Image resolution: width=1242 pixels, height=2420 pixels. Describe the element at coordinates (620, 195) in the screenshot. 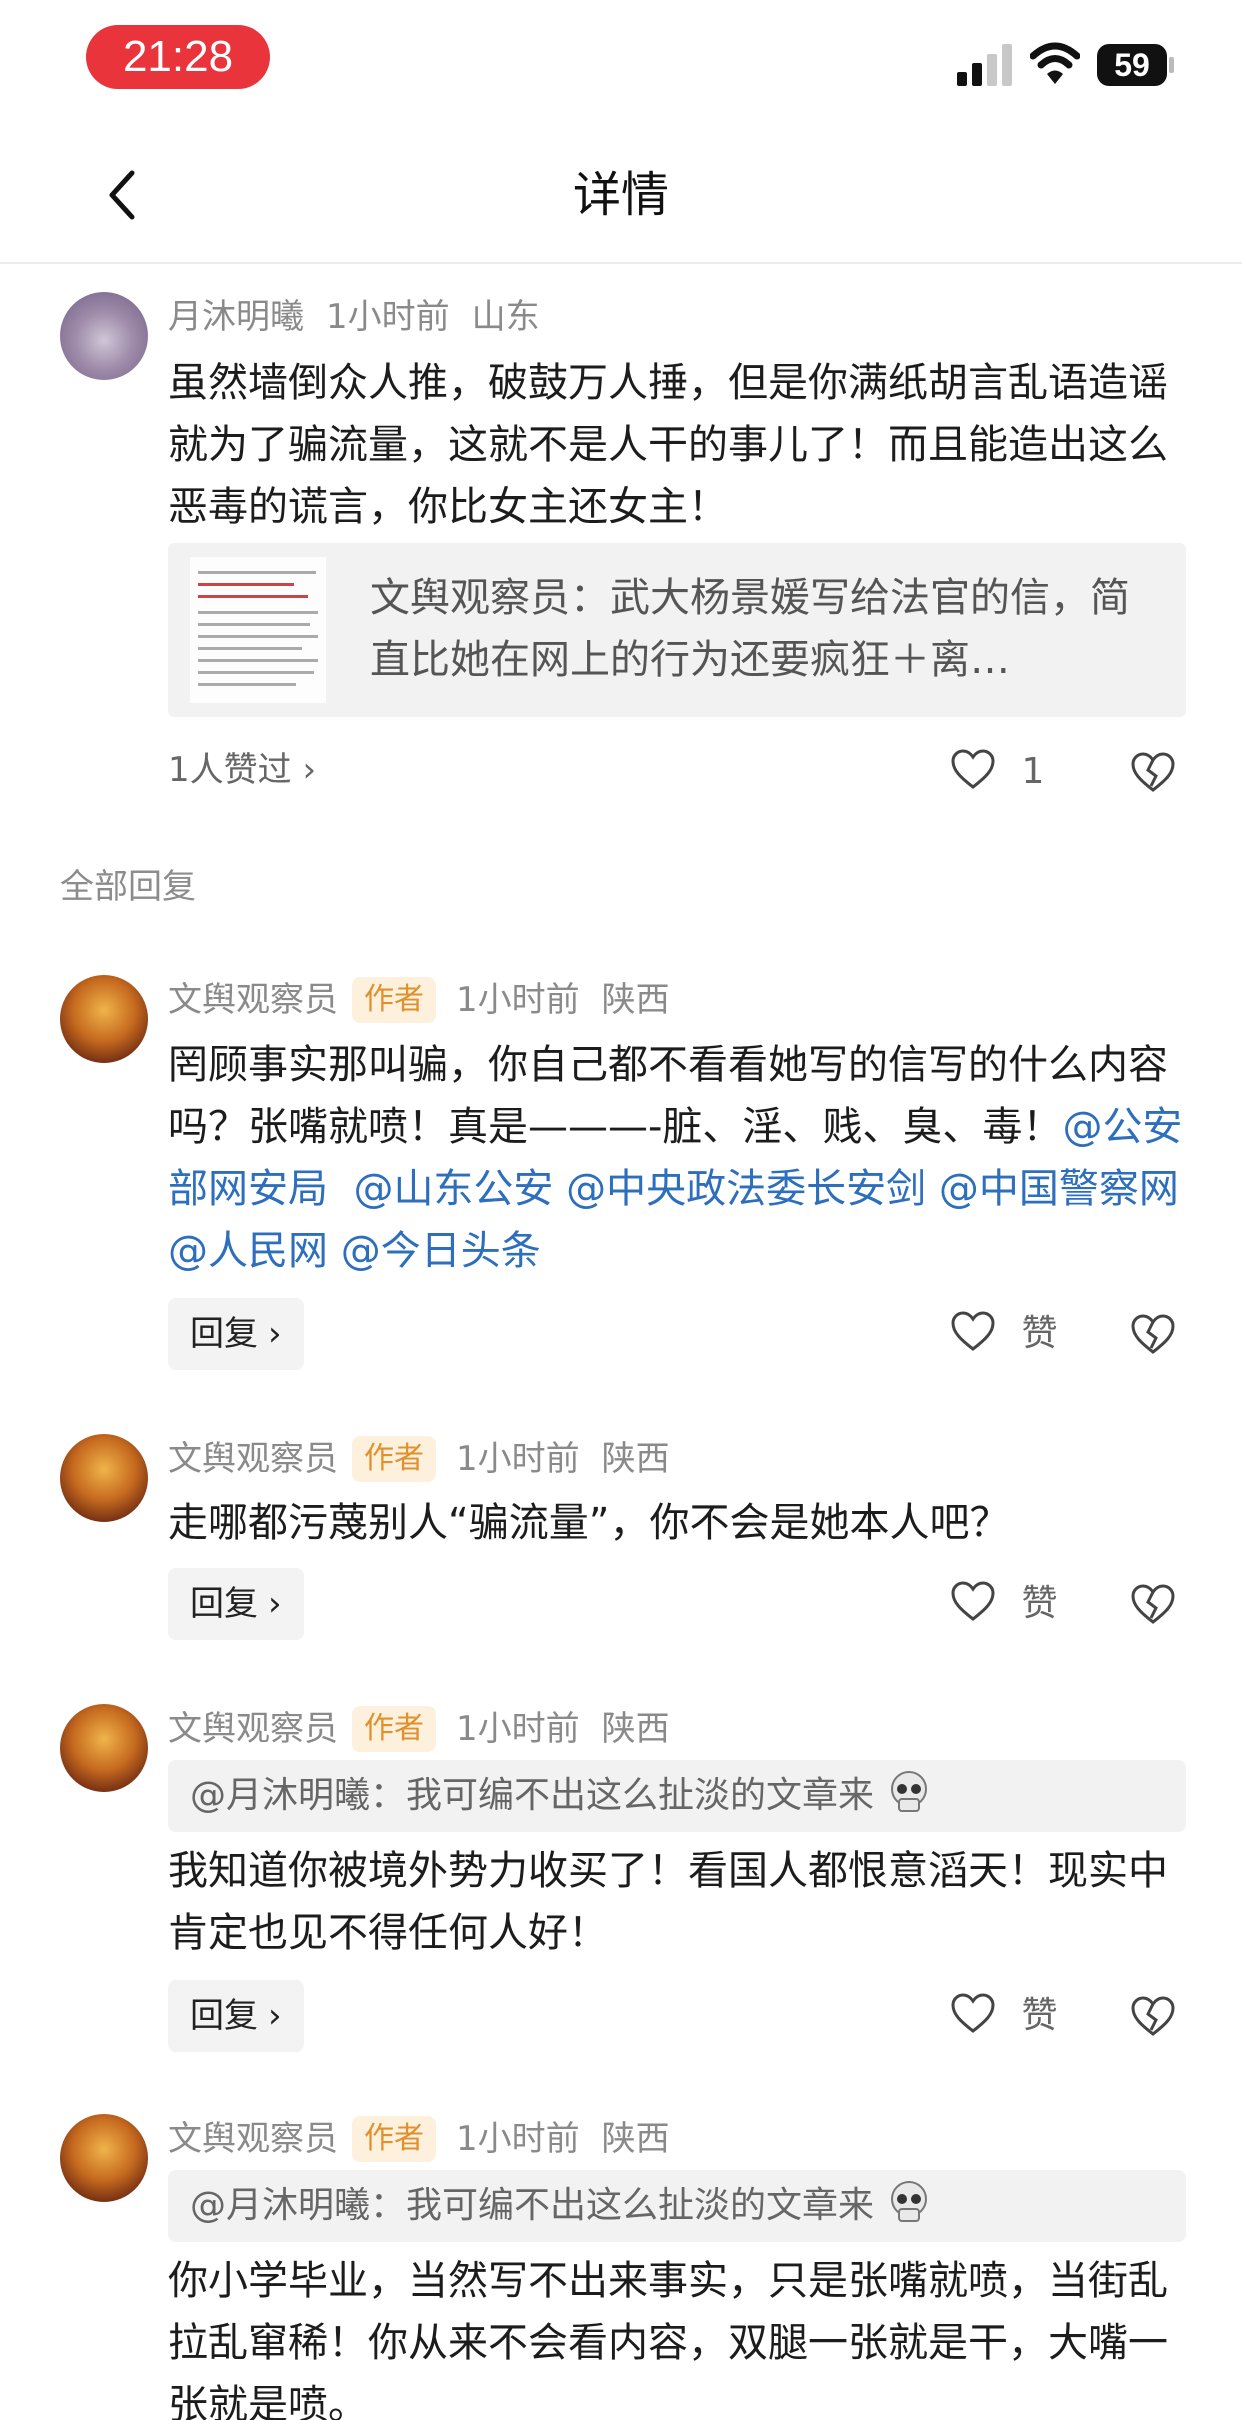

I see `page-title: 详情` at that location.